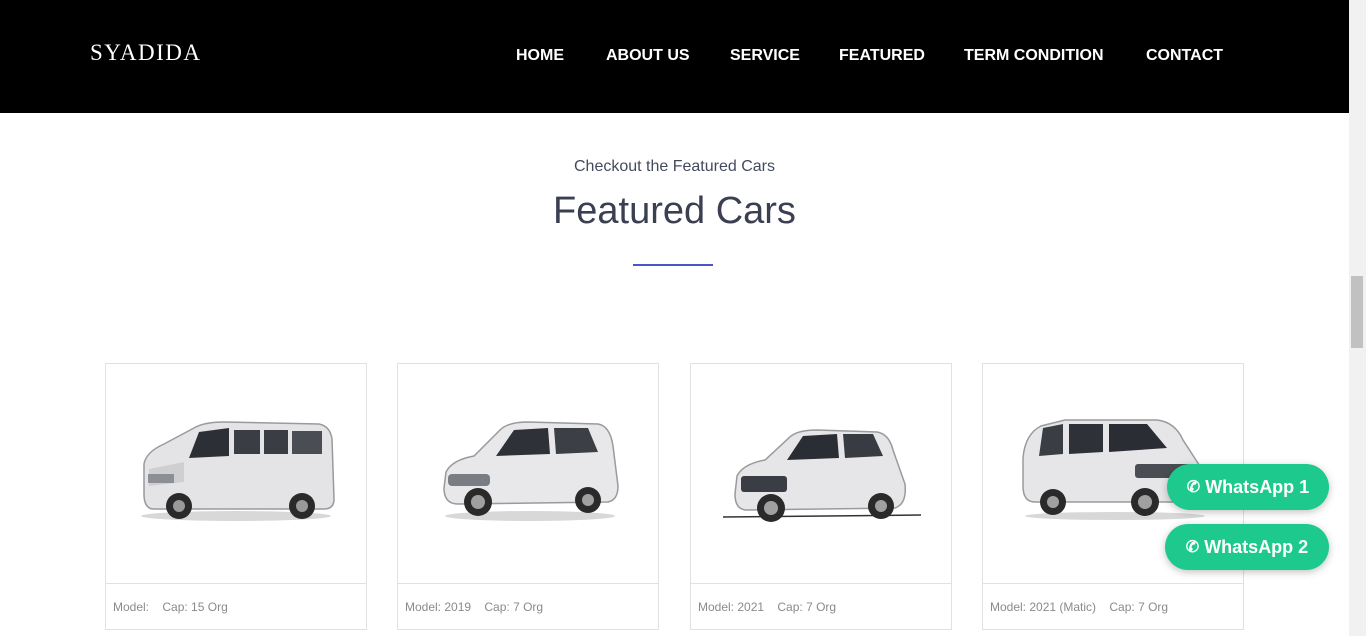 The width and height of the screenshot is (1366, 636). I want to click on car-info: Model: Cap: 15 Org, so click(175, 607).